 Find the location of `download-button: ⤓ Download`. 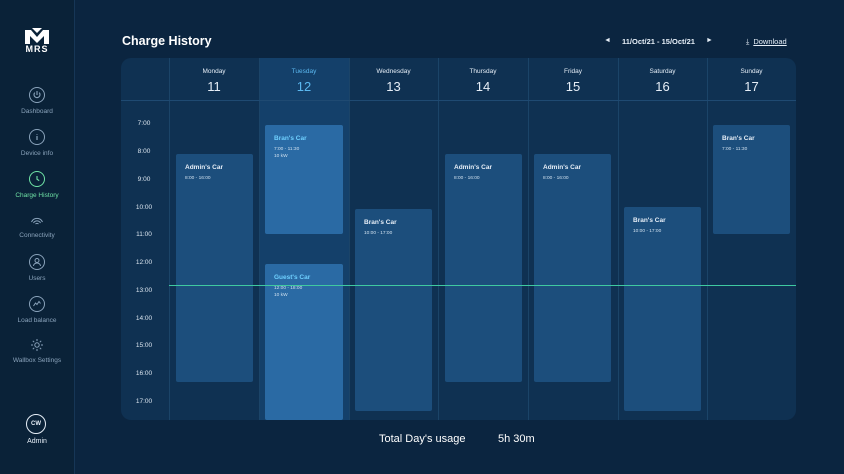

download-button: ⤓ Download is located at coordinates (766, 42).